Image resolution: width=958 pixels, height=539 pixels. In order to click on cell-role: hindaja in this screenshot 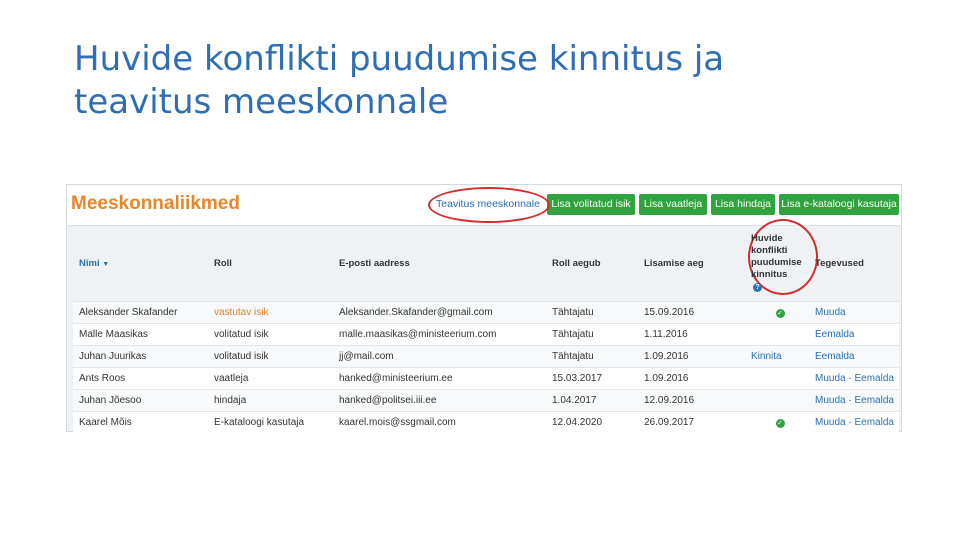, I will do `click(270, 400)`.